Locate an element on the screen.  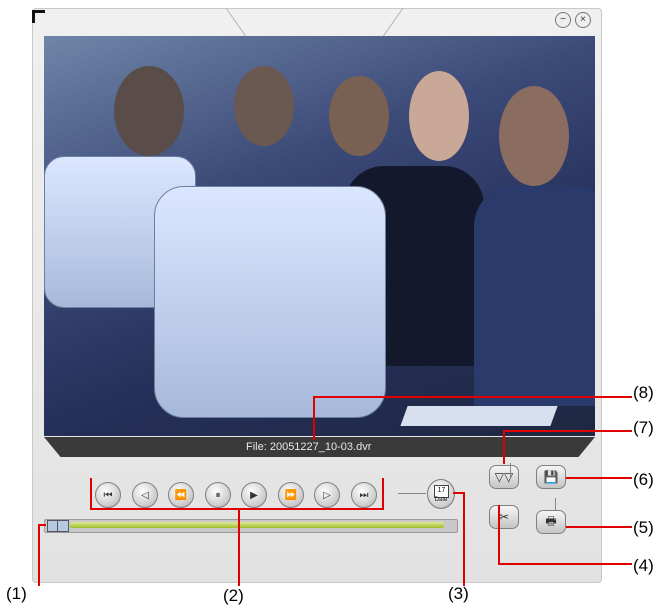
pause-icon: ⏸ is located at coordinates (218, 495).